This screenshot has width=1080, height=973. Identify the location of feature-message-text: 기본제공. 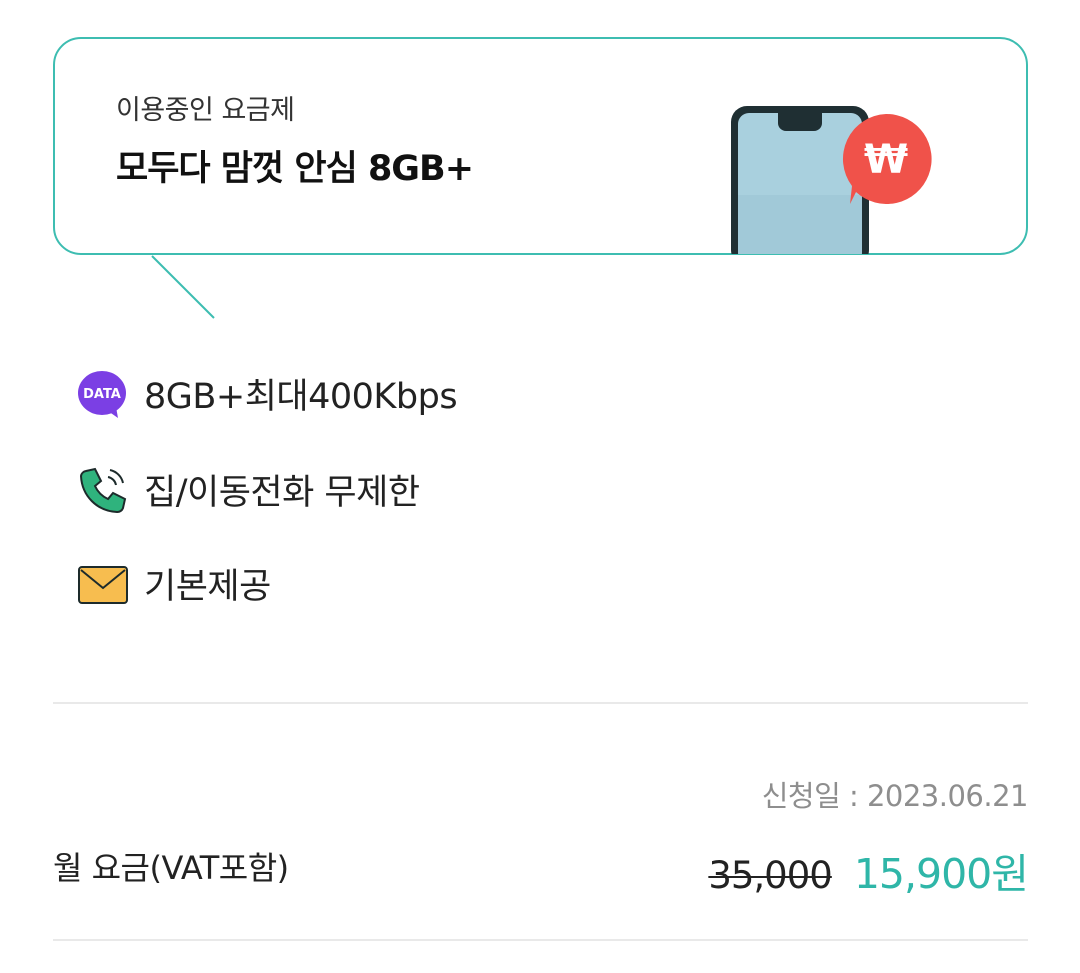
(207, 587).